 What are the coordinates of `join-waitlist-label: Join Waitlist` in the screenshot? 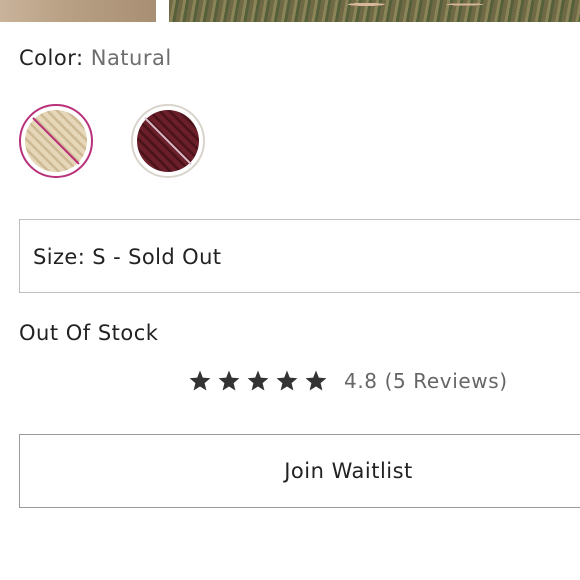 It's located at (348, 471).